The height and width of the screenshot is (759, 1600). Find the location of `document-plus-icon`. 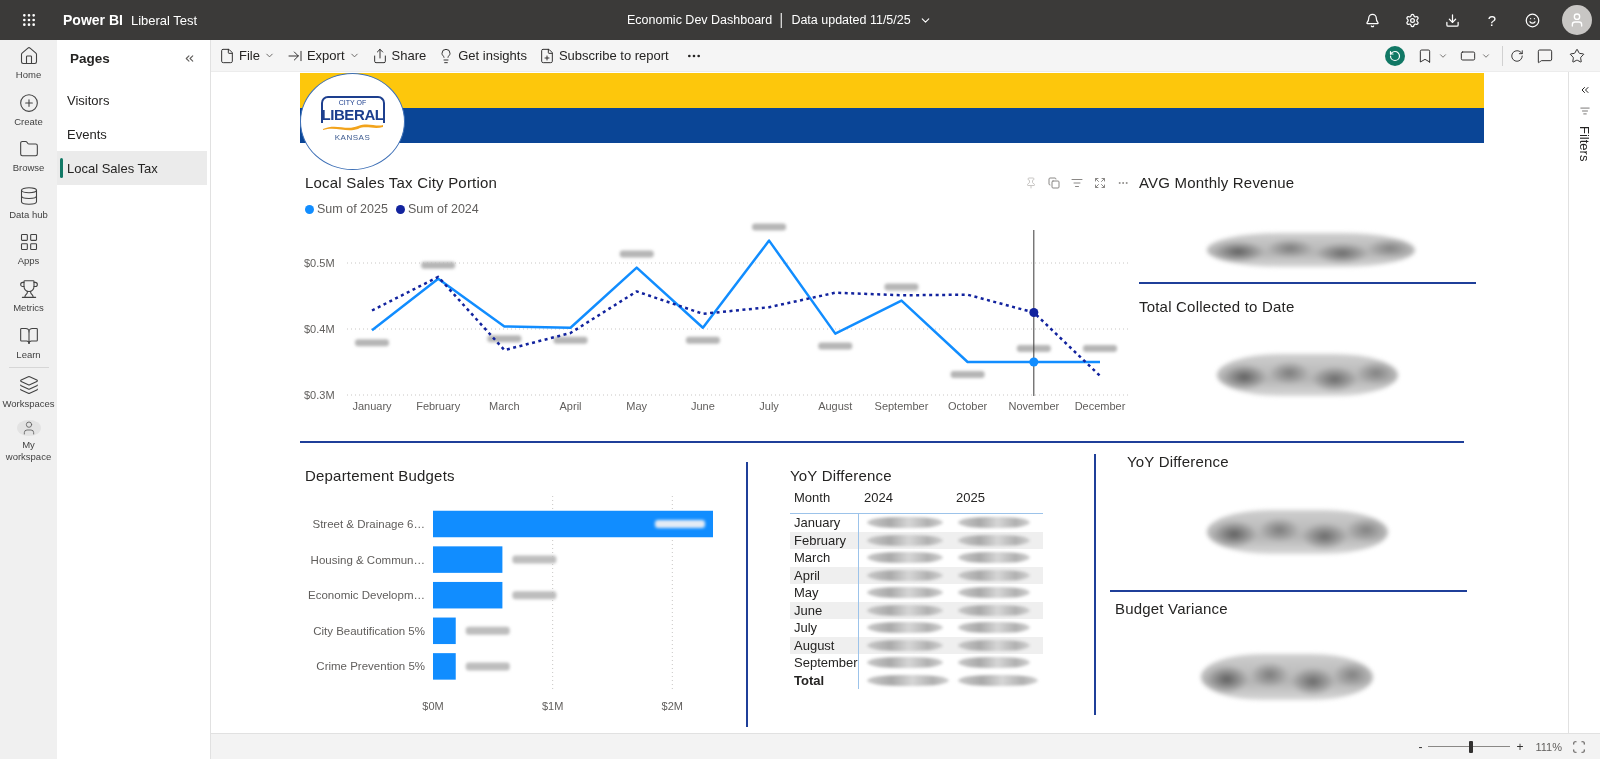

document-plus-icon is located at coordinates (546, 55).